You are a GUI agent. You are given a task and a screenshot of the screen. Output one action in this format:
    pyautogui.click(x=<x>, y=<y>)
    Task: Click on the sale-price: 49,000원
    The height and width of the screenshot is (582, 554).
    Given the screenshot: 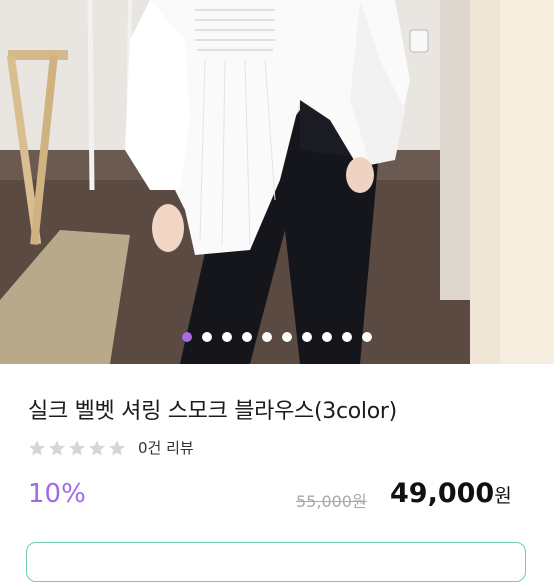 What is the action you would take?
    pyautogui.click(x=451, y=493)
    